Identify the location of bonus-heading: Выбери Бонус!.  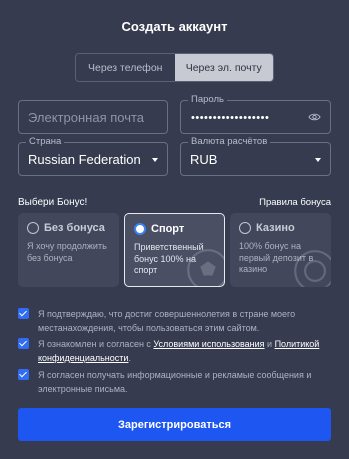
(53, 202).